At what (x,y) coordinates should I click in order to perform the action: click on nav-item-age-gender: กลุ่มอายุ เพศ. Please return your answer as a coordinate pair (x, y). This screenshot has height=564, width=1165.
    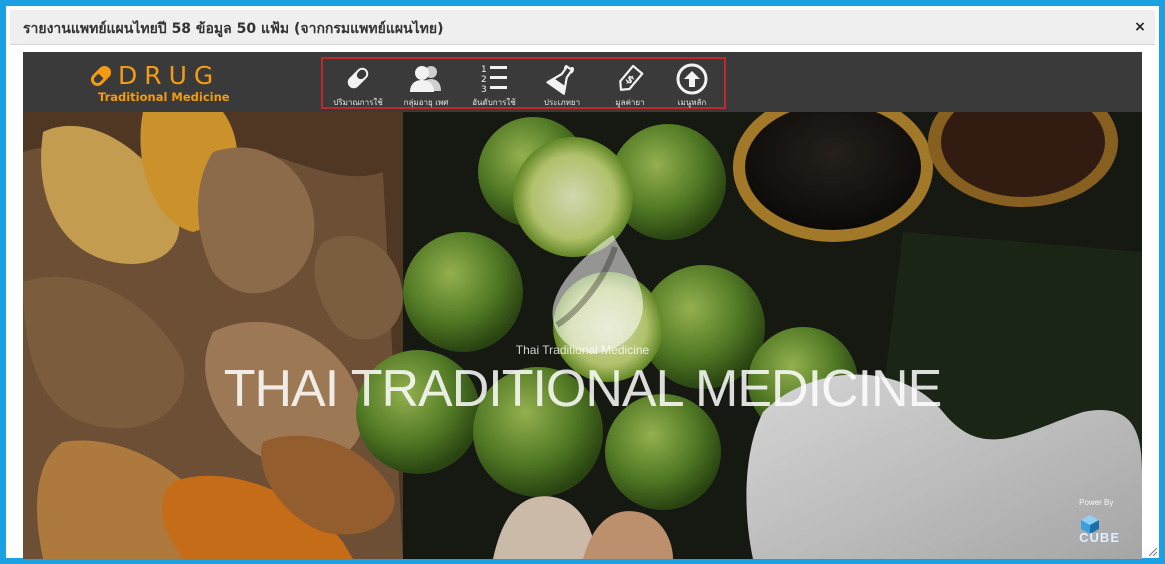
    Looking at the image, I should click on (426, 84).